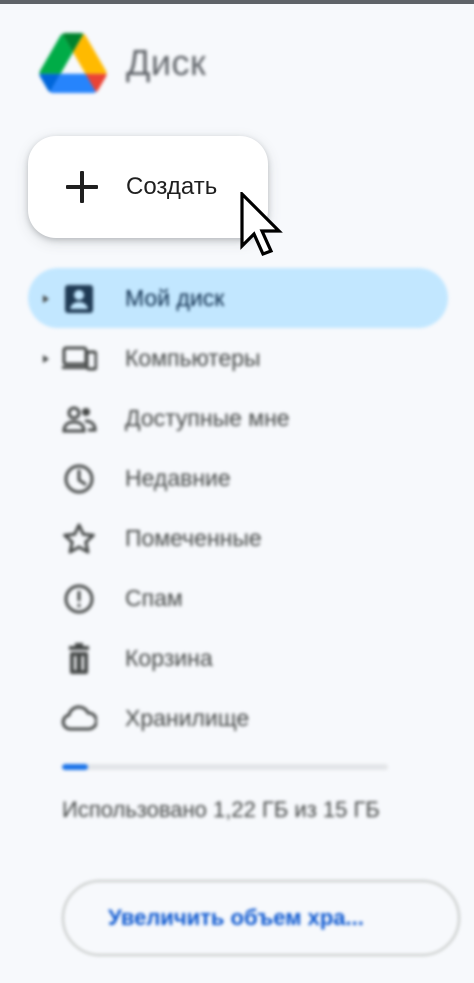 This screenshot has height=983, width=474. What do you see at coordinates (221, 809) in the screenshot?
I see `storage-usage-text: Использовано 1,22 ГБ из 15 ГБ` at bounding box center [221, 809].